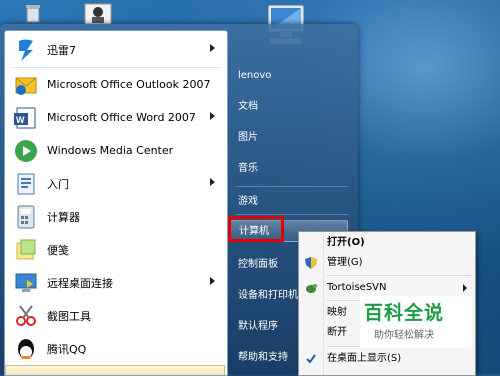  I want to click on ctx-manage: 管理(G), so click(387, 263).